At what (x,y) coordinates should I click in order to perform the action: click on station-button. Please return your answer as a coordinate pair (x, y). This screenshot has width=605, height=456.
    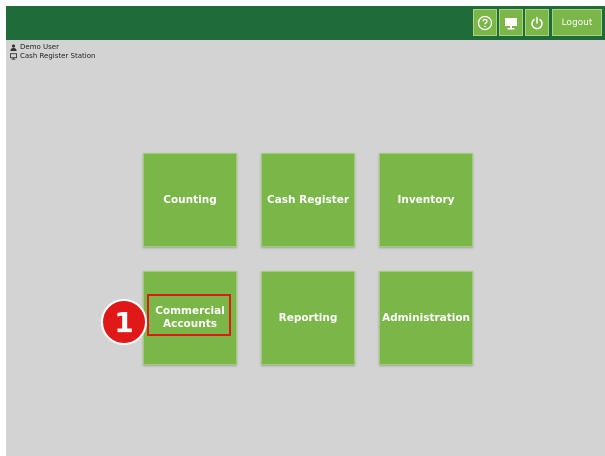
    Looking at the image, I should click on (511, 22).